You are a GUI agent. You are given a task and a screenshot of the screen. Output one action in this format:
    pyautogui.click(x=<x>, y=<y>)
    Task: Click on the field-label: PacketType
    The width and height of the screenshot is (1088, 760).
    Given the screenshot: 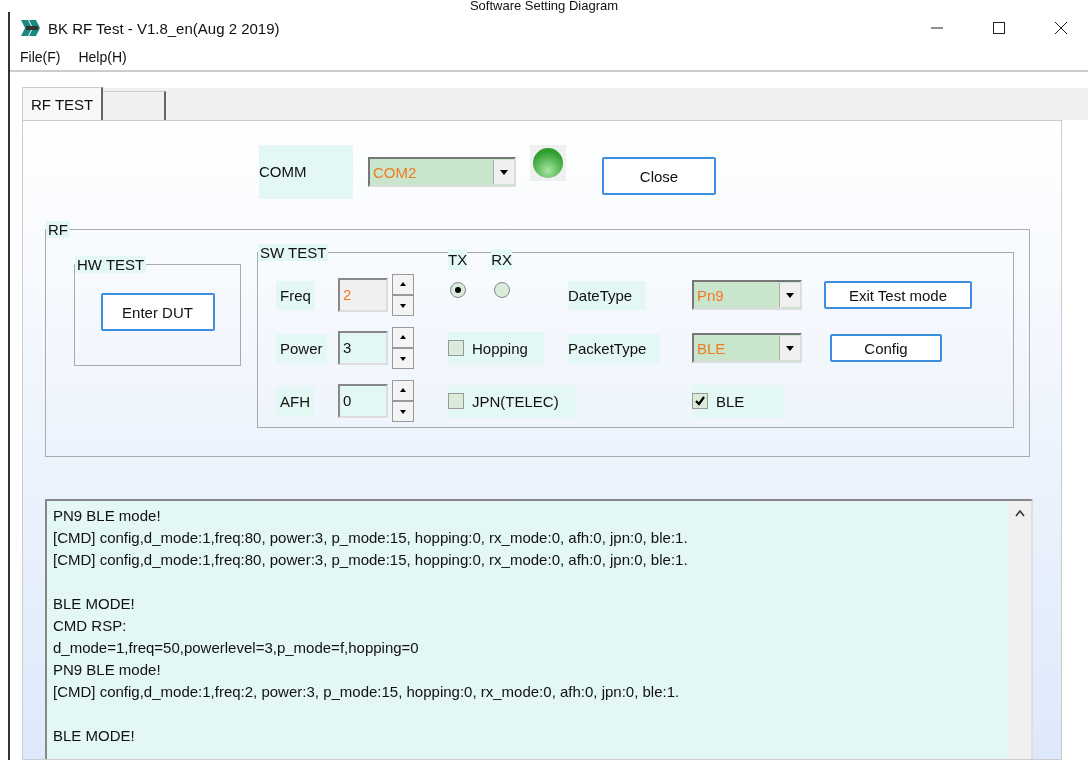 What is the action you would take?
    pyautogui.click(x=614, y=348)
    